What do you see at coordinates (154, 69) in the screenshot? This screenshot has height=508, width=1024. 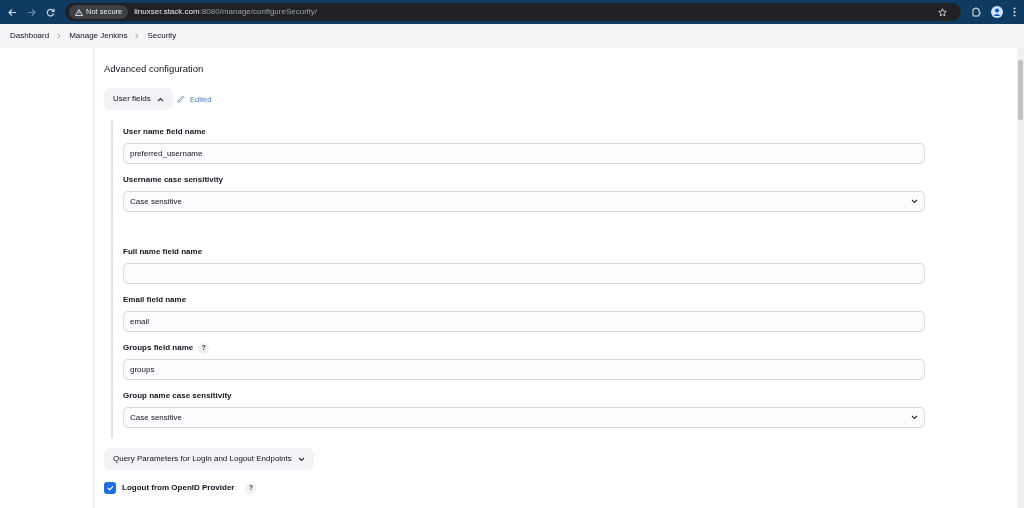 I see `section-title: Advanced configuration` at bounding box center [154, 69].